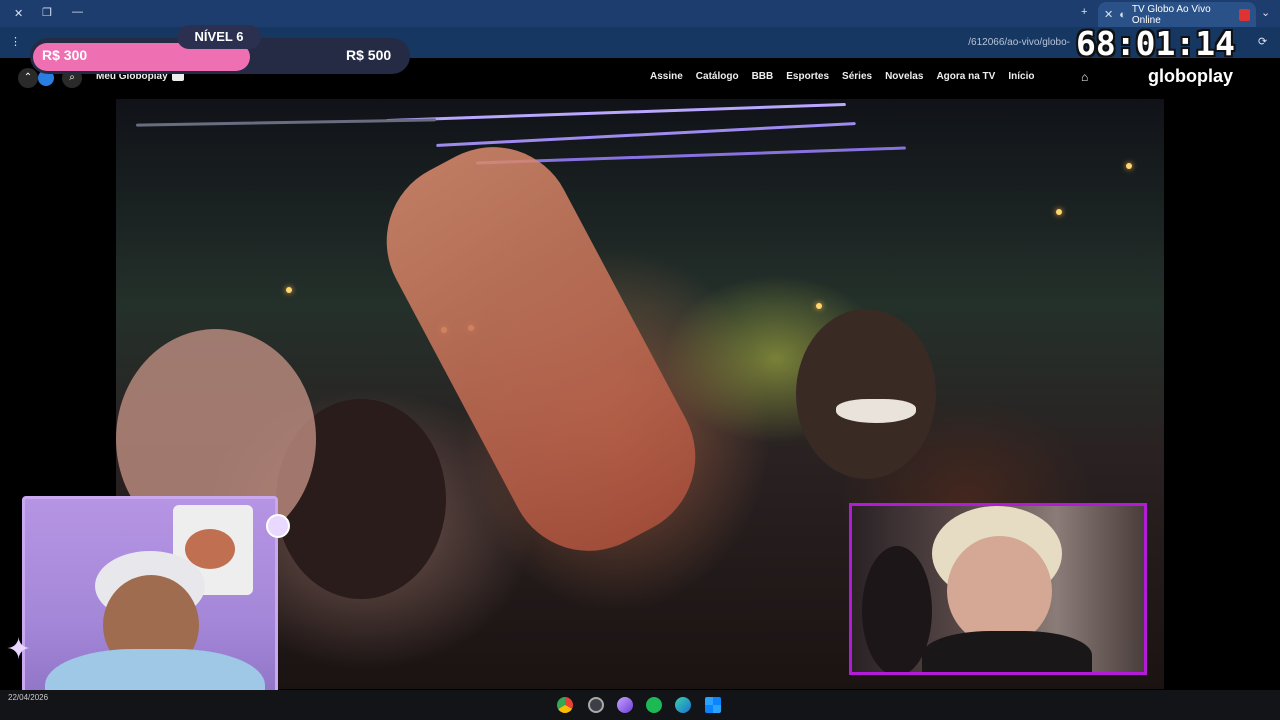  What do you see at coordinates (65, 55) in the screenshot?
I see `goal-start-value: R$ 300` at bounding box center [65, 55].